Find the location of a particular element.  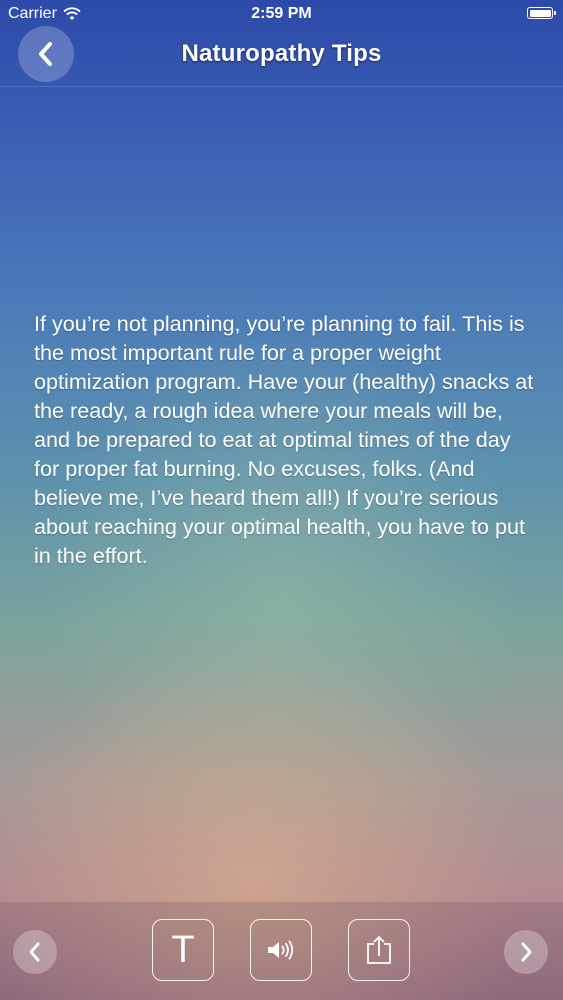

bottom-toolbar: T is located at coordinates (281, 951).